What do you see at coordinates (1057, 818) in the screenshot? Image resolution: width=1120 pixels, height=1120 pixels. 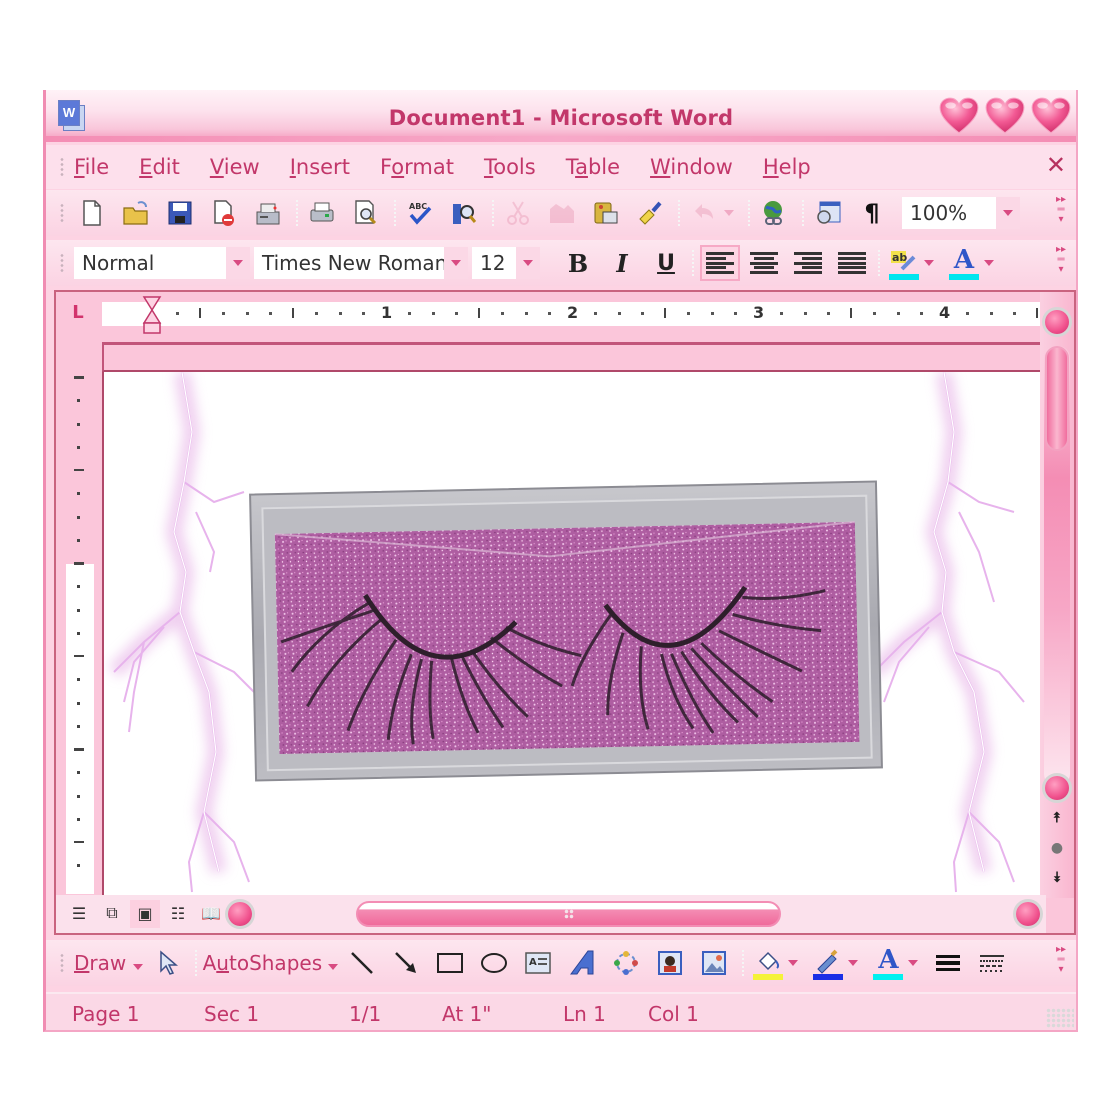 I see `previous-page-button: ⯭` at bounding box center [1057, 818].